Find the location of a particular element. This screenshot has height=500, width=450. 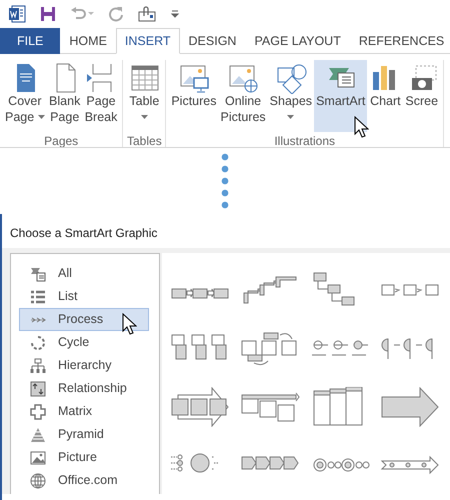

relationship-icon is located at coordinates (38, 388).